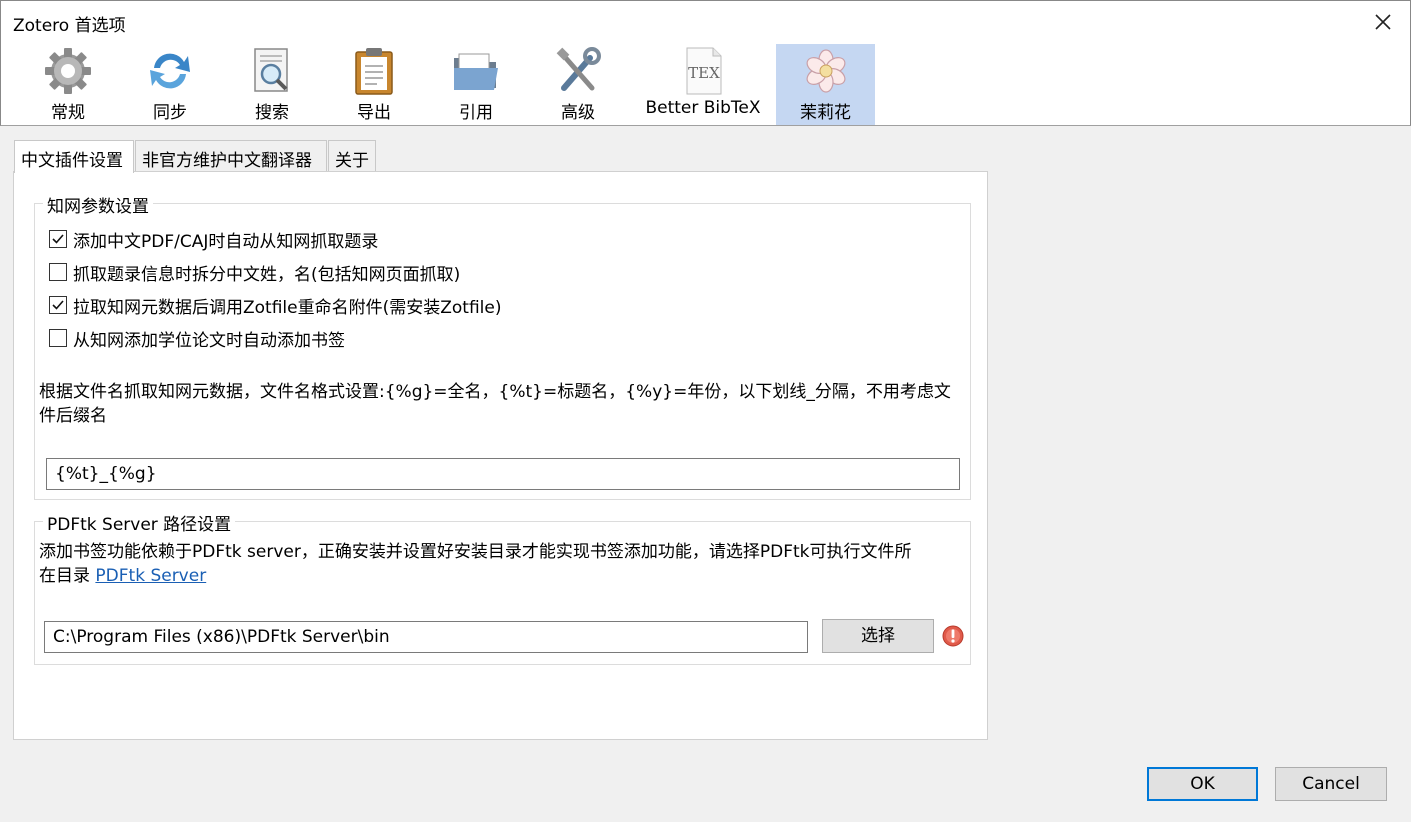 The image size is (1411, 822). Describe the element at coordinates (267, 274) in the screenshot. I see `checkbox-label: 抓取题录信息时拆分中文姓，名(包括知网页面抓取)` at that location.